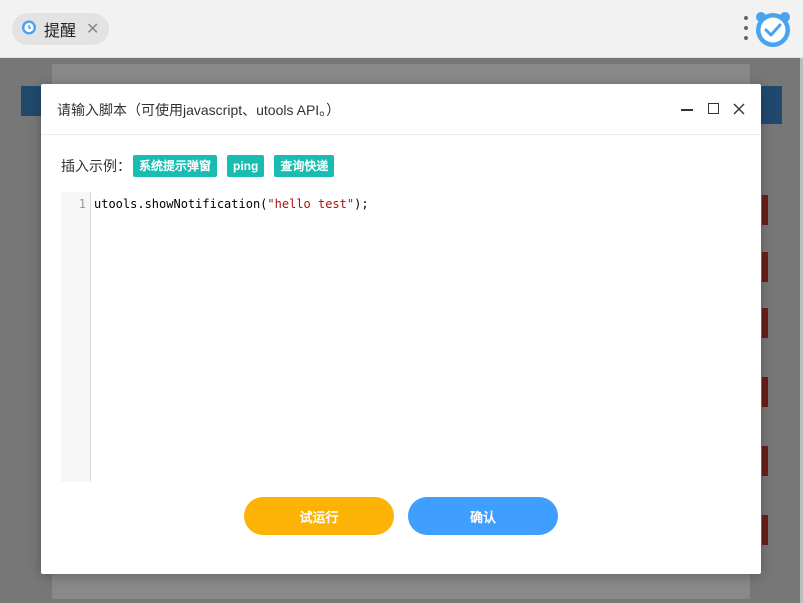 This screenshot has width=803, height=603. Describe the element at coordinates (361, 204) in the screenshot. I see `code-end: );` at that location.